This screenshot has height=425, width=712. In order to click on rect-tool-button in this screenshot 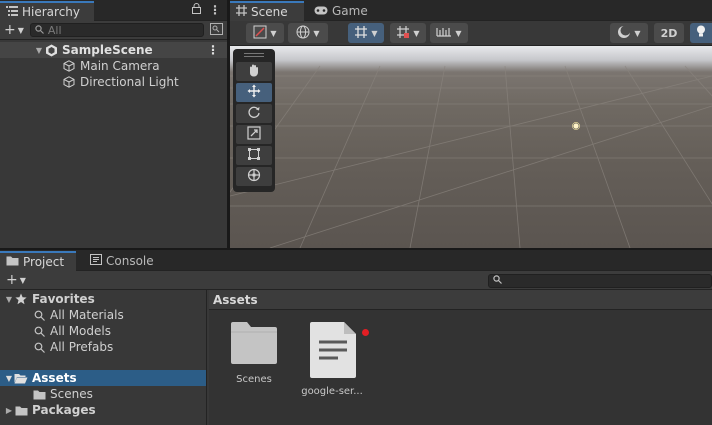, I will do `click(254, 155)`.